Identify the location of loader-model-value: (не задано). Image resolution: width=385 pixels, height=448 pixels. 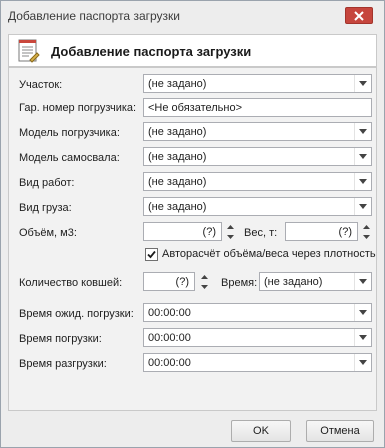
(177, 132).